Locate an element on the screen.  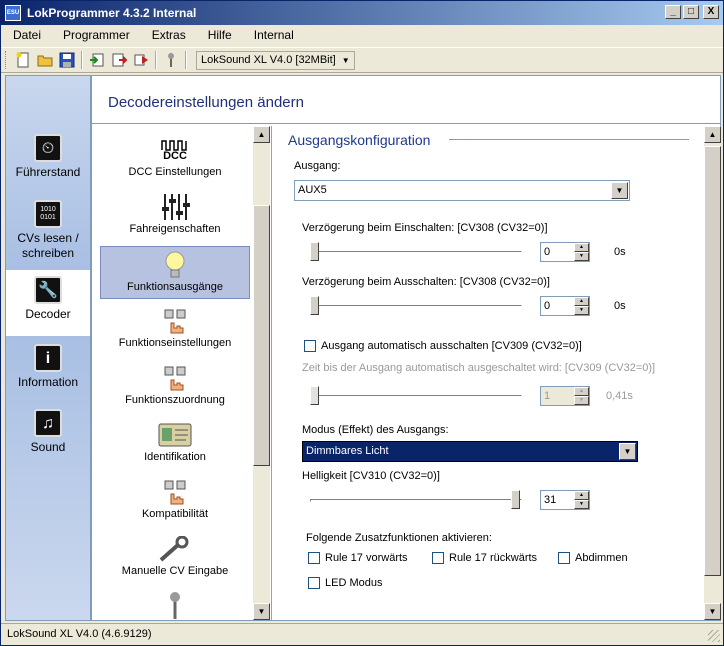
einschalt-slider is located at coordinates (416, 252).